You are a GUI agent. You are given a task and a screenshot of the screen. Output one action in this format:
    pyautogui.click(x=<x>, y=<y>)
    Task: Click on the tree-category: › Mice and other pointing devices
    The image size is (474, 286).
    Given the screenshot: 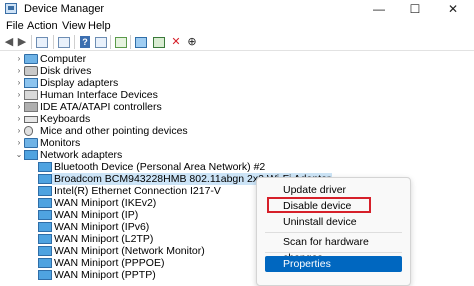 What is the action you would take?
    pyautogui.click(x=237, y=131)
    